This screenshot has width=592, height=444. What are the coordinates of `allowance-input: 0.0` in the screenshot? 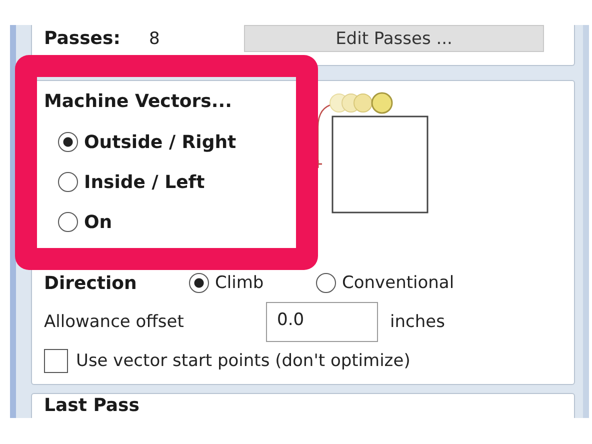 It's located at (322, 322).